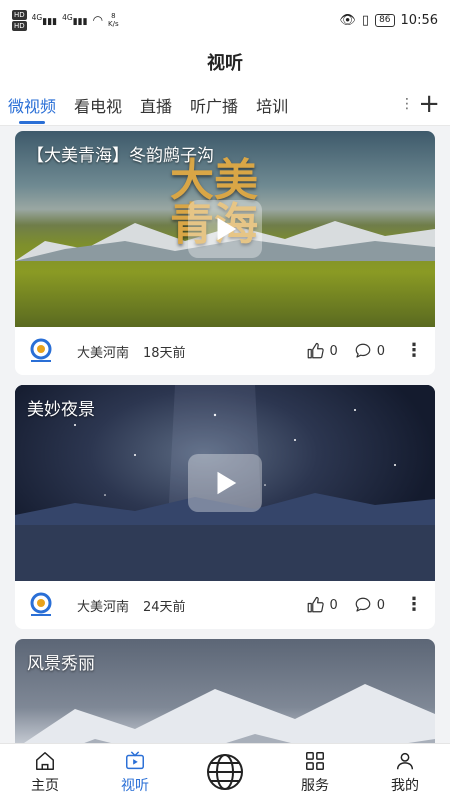  I want to click on channel-tabs: 微视频 看电视 直播 听广播 培训 ⋮ +, so click(225, 105).